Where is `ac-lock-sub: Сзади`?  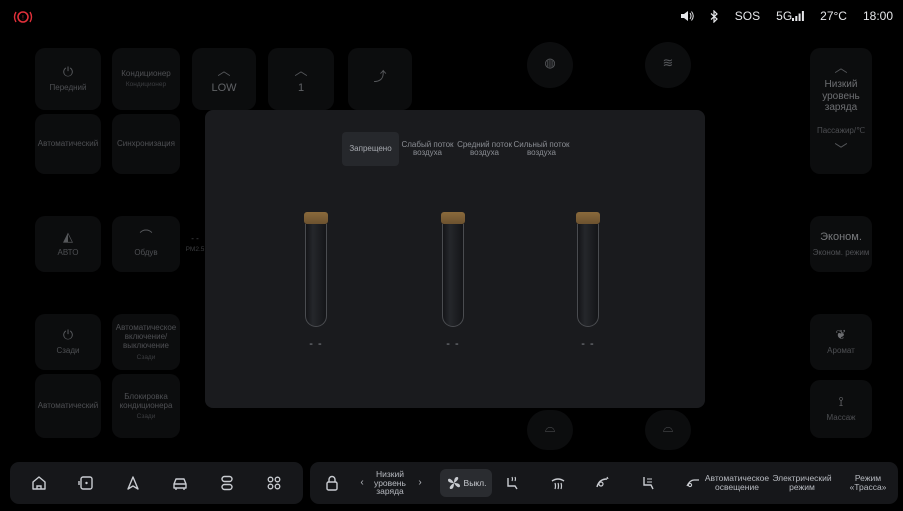
ac-lock-sub: Сзади is located at coordinates (146, 416).